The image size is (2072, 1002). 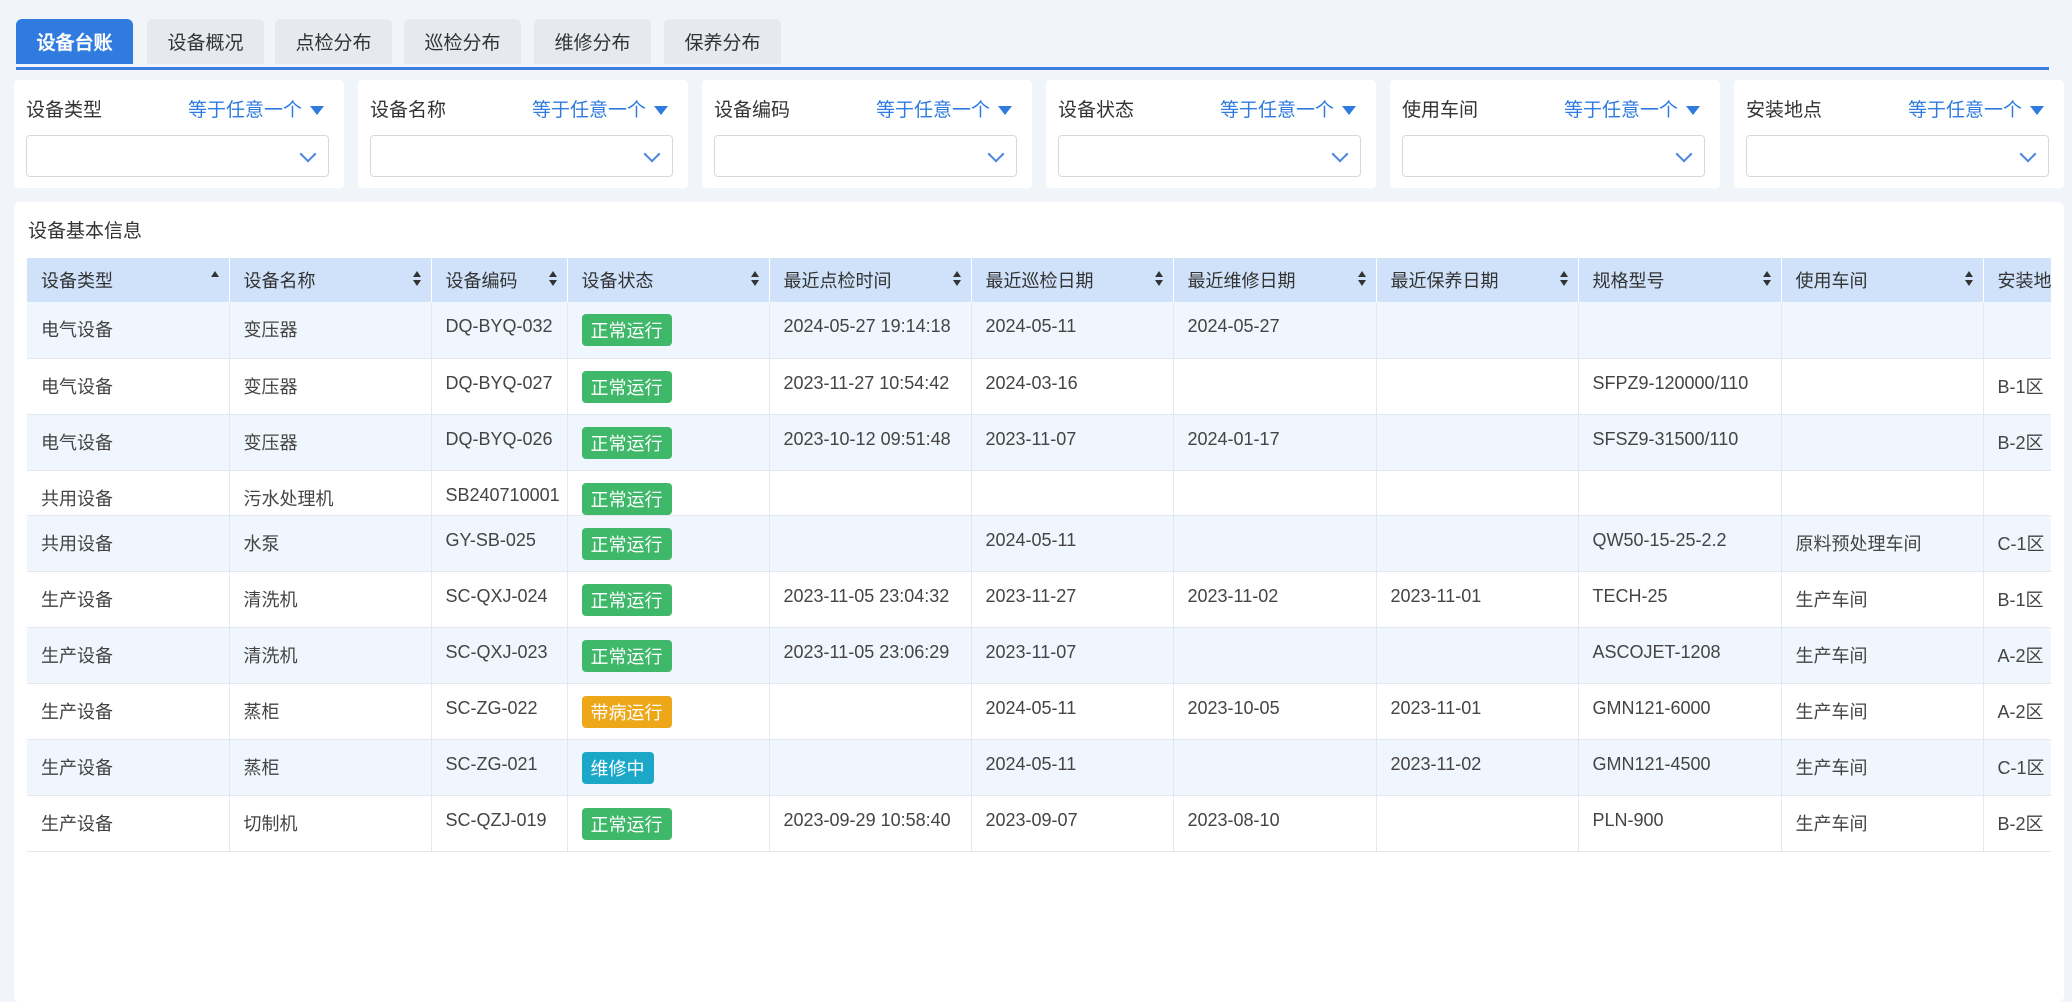 I want to click on table-cell-name: 切制机, so click(x=330, y=823).